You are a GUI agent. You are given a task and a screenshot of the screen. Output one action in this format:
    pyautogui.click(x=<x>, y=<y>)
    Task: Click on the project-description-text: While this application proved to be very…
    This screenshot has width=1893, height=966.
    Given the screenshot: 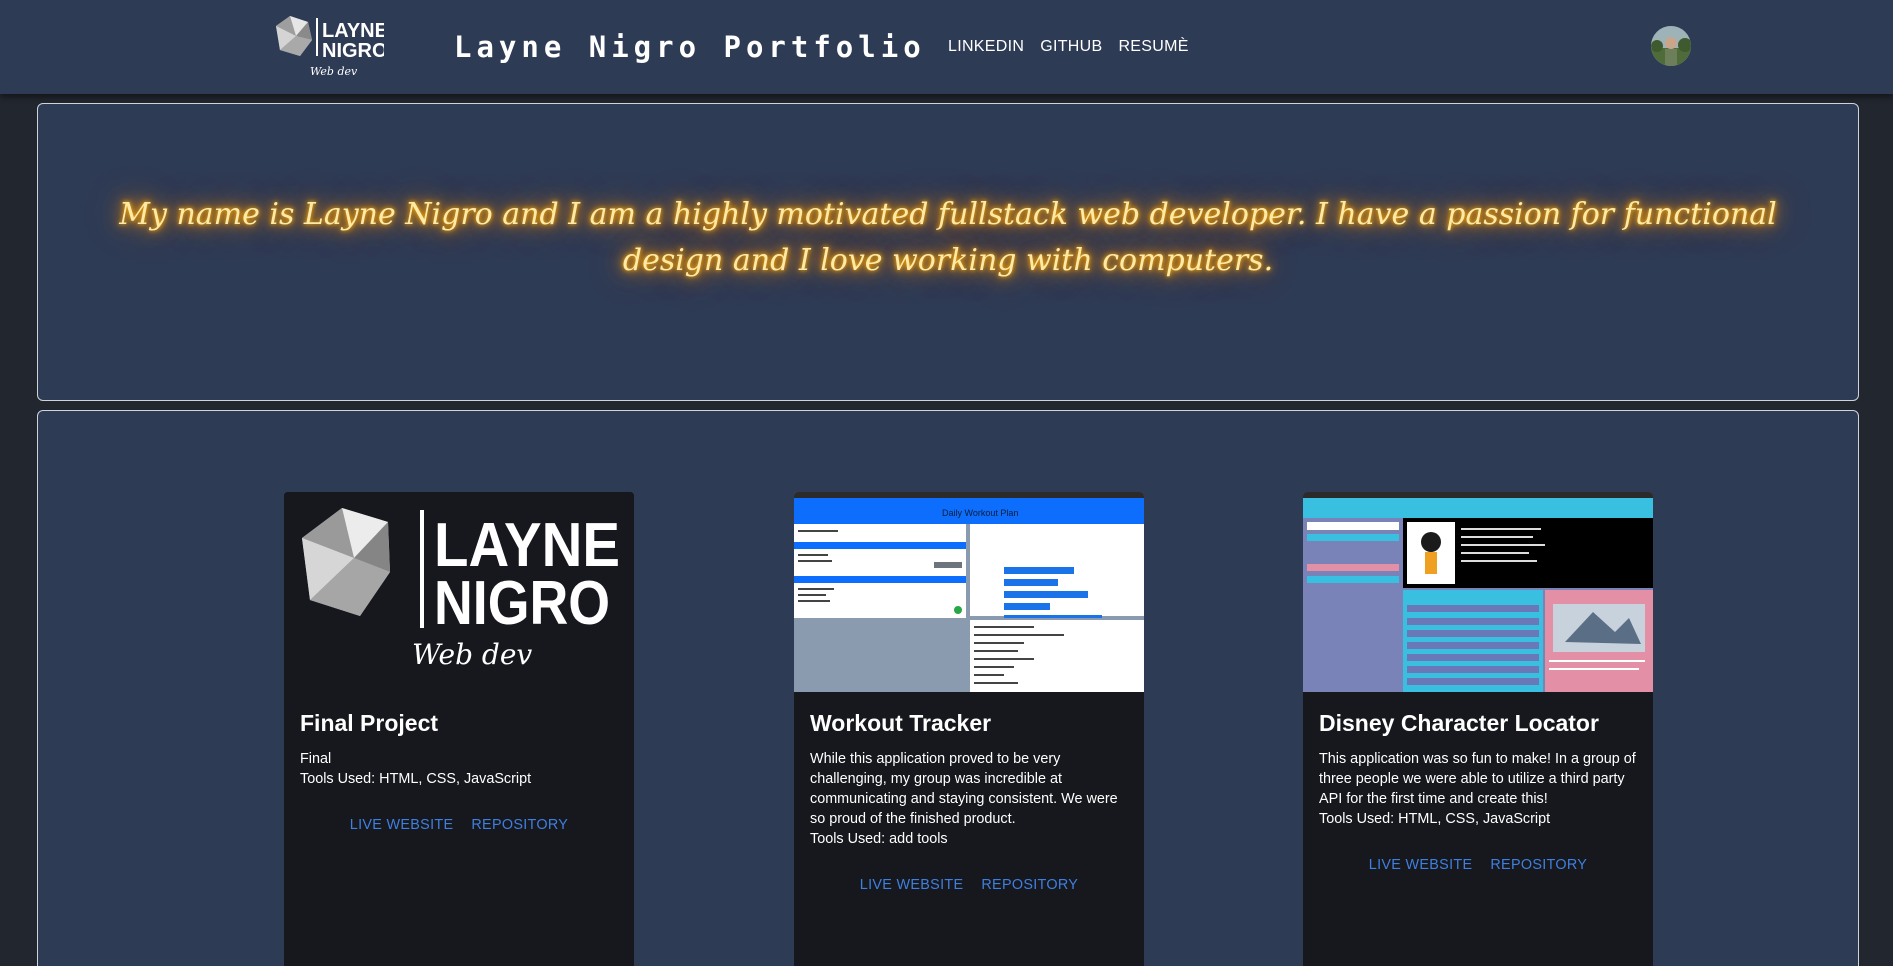 What is the action you would take?
    pyautogui.click(x=964, y=789)
    